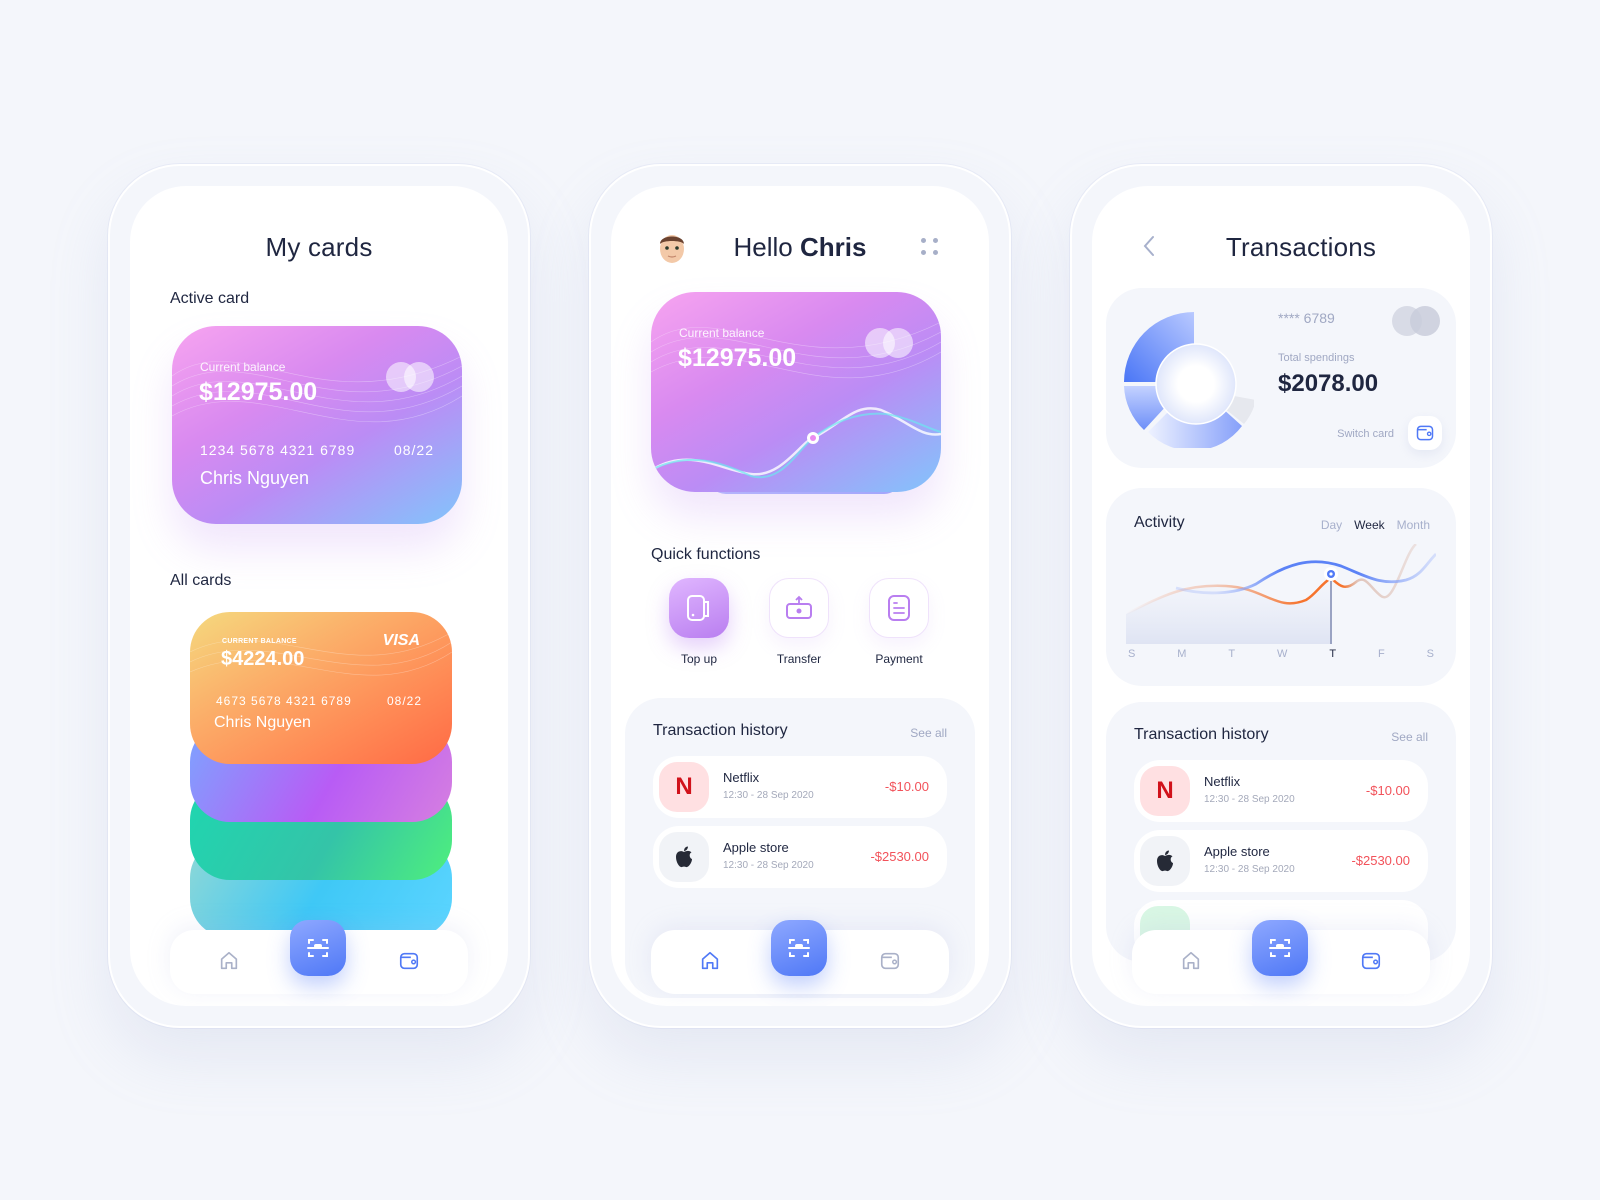  What do you see at coordinates (1365, 434) in the screenshot?
I see `switch-card-label: Switch card` at bounding box center [1365, 434].